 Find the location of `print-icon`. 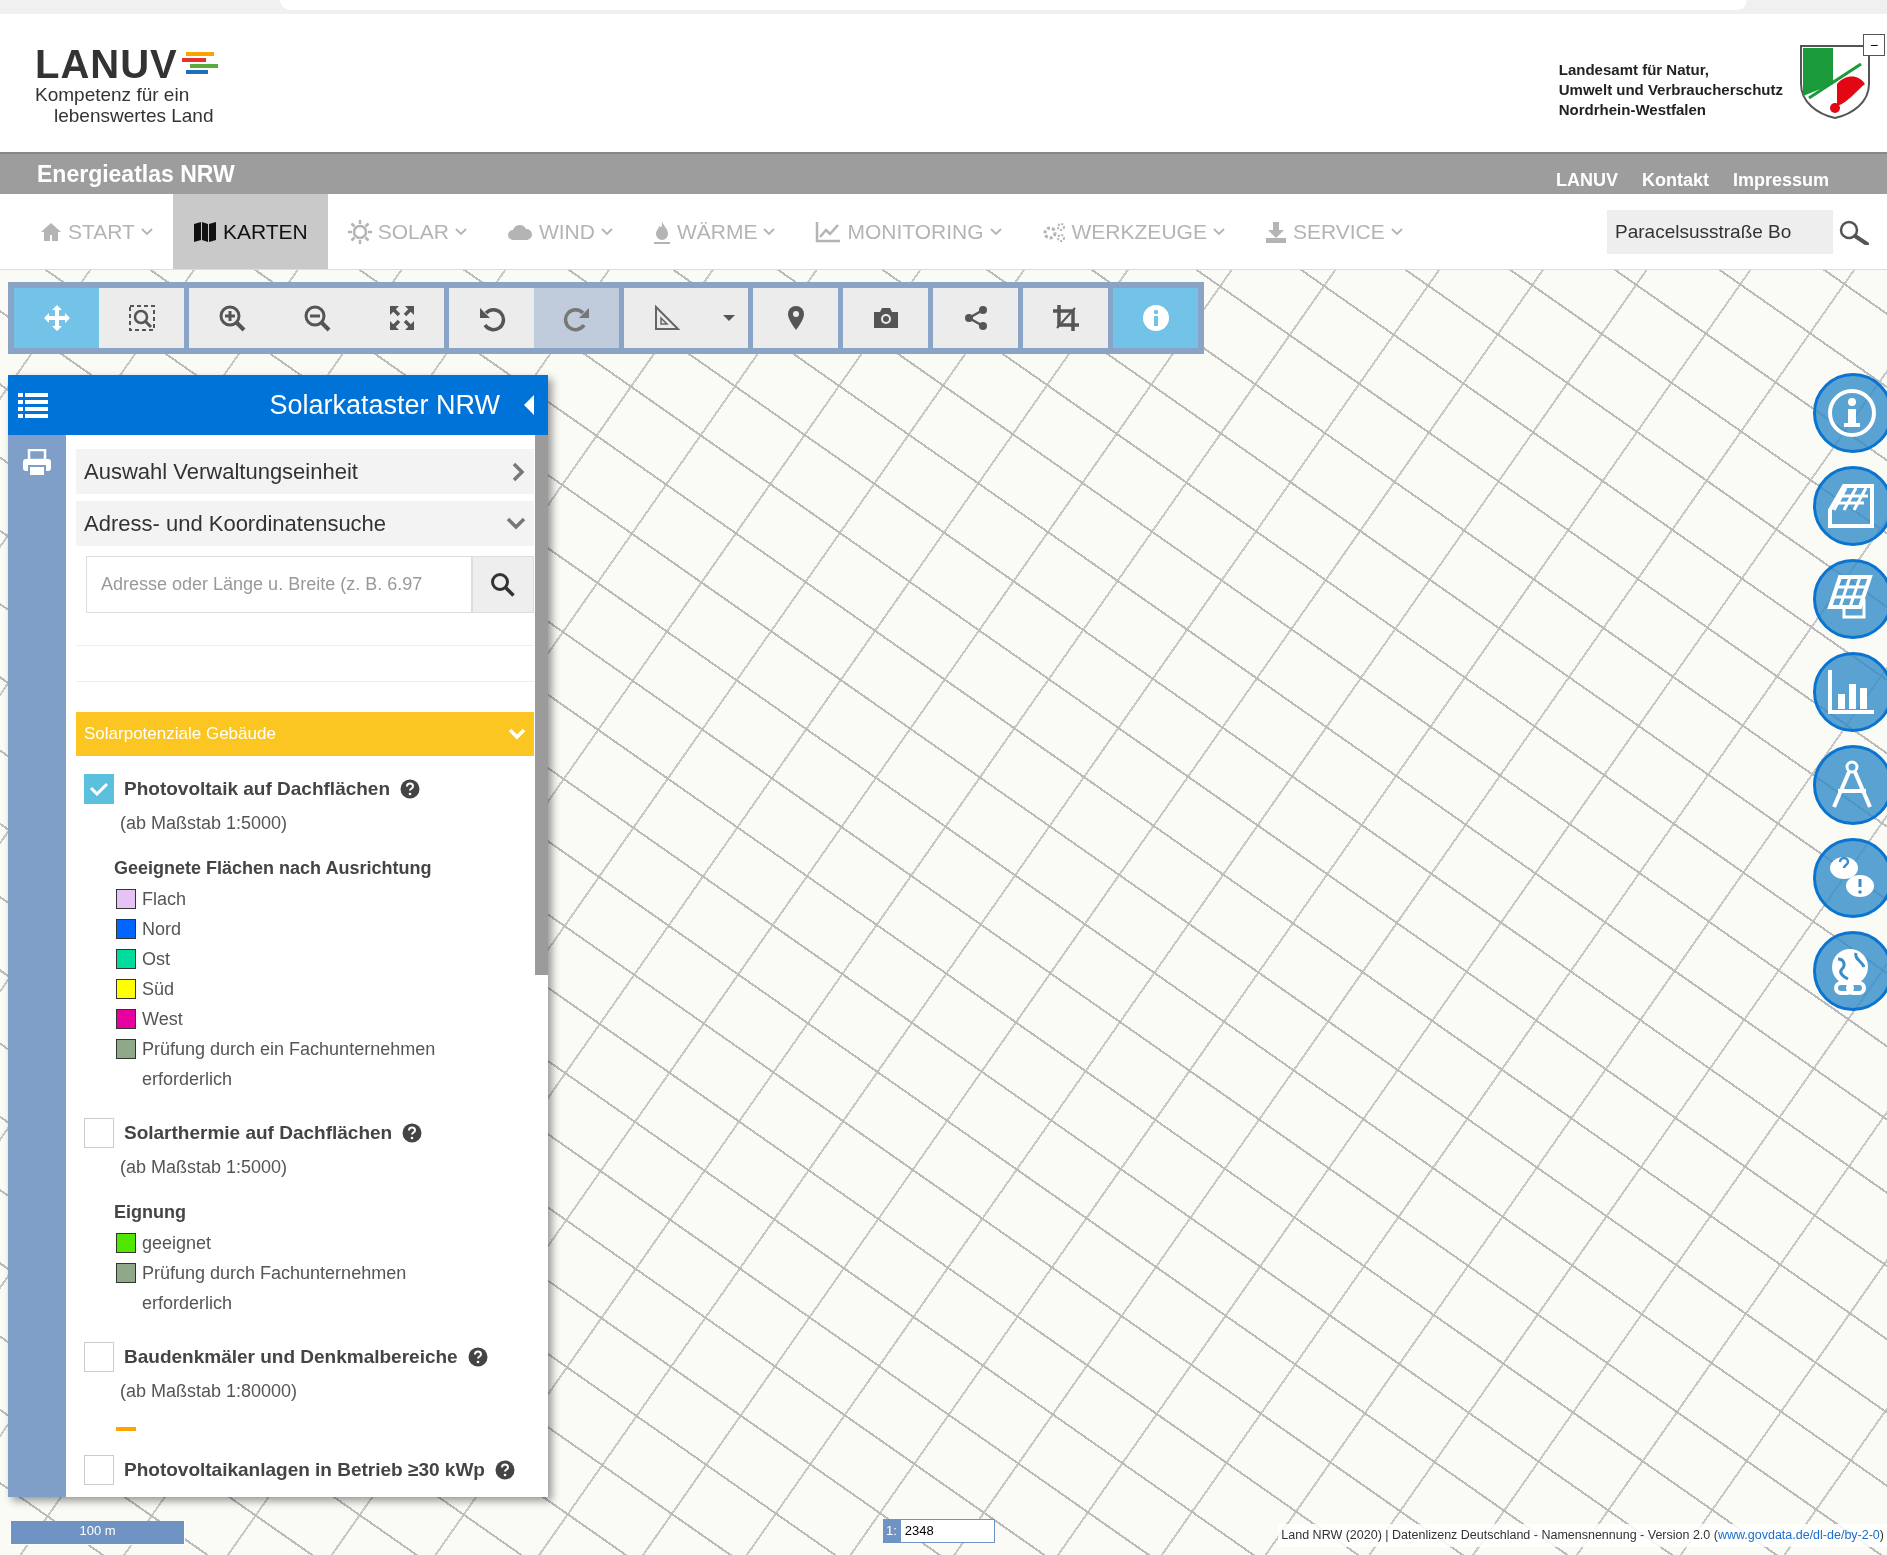

print-icon is located at coordinates (37, 463).